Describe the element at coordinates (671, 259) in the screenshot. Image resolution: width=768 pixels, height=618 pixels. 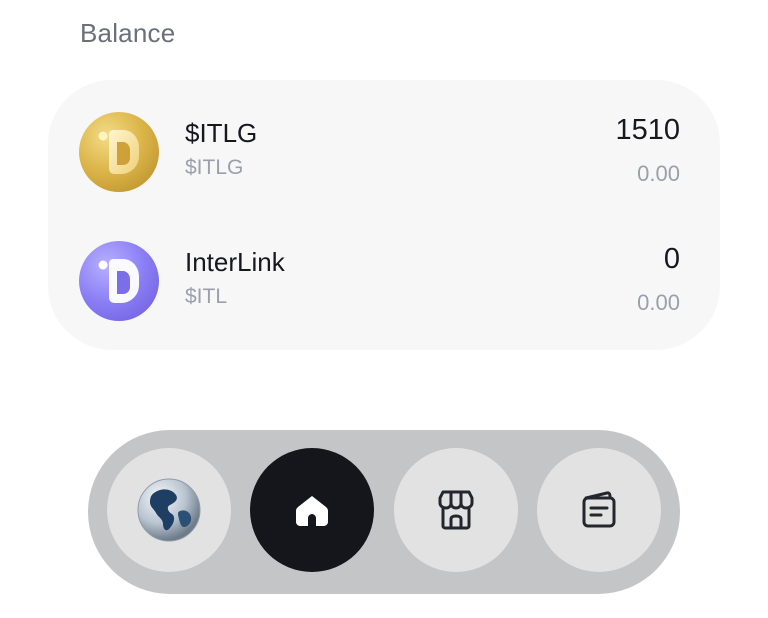
I see `token-amount: 0` at that location.